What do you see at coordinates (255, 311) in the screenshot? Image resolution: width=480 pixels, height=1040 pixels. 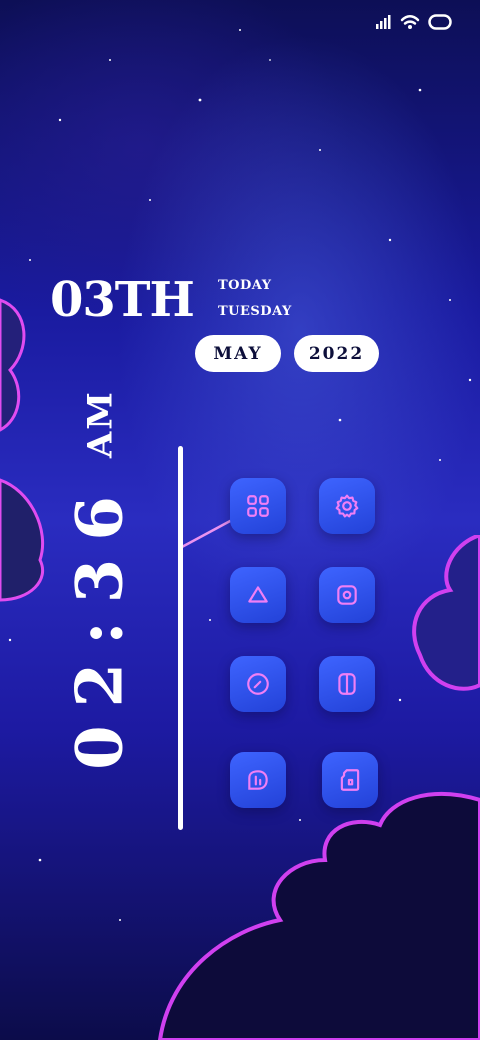 I see `weekday-label: TUESDAY` at bounding box center [255, 311].